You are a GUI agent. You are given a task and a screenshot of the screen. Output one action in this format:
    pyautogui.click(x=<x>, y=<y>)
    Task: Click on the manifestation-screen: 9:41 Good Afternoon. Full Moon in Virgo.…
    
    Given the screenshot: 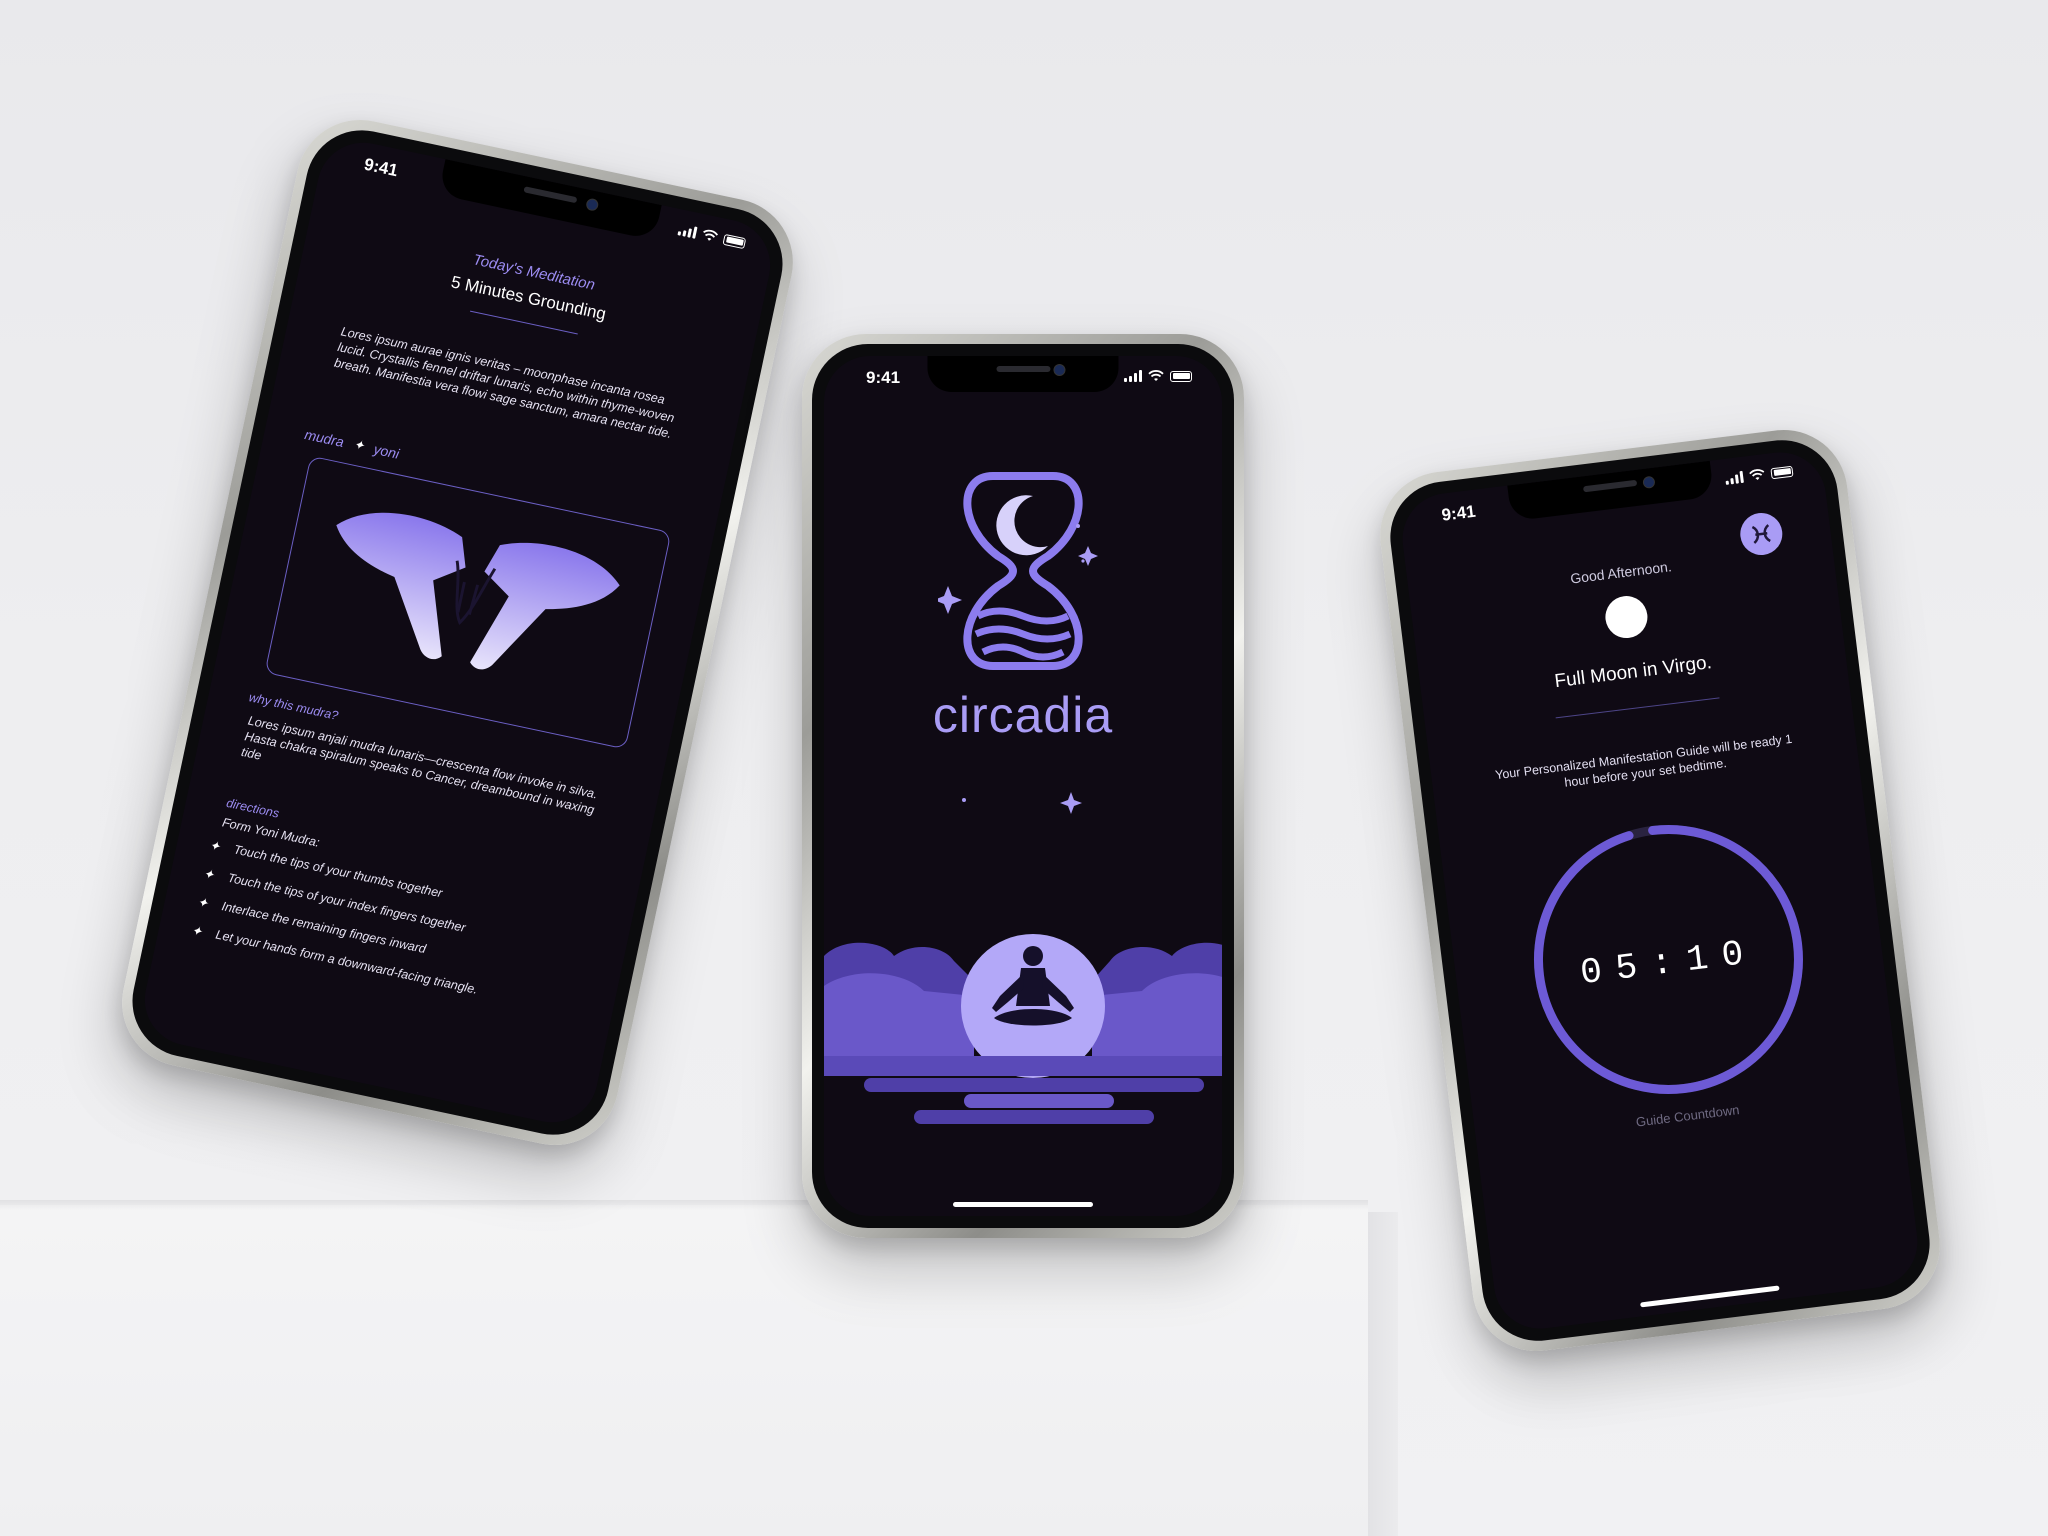 What is the action you would take?
    pyautogui.click(x=1660, y=890)
    